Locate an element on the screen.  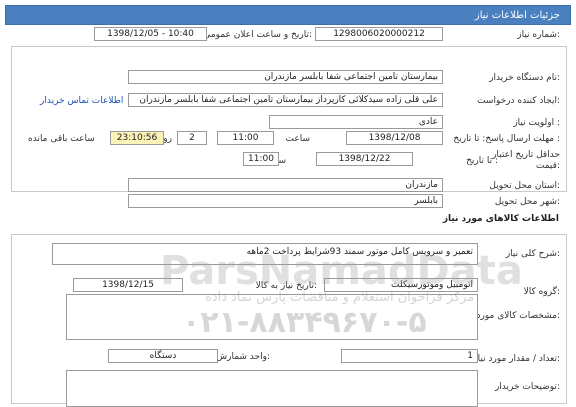
goods-group-label: گروه کالا: is located at coordinates (541, 292).